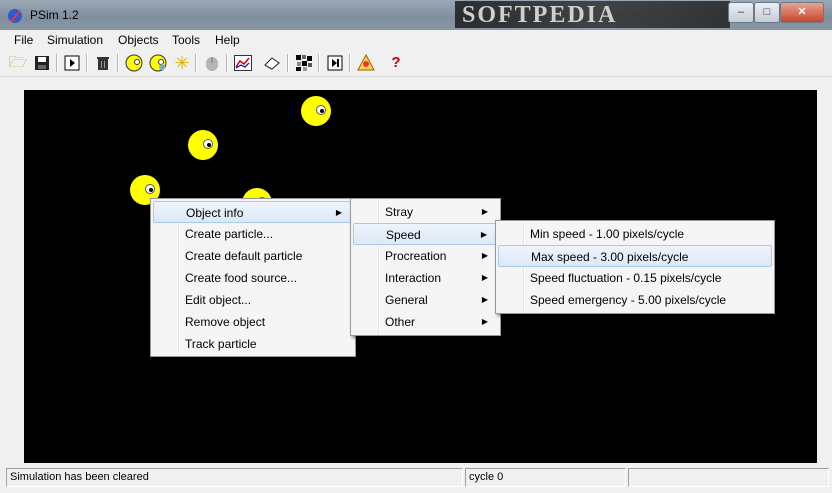 The height and width of the screenshot is (493, 832). I want to click on menu-item-track-particle: Track particle, so click(253, 344).